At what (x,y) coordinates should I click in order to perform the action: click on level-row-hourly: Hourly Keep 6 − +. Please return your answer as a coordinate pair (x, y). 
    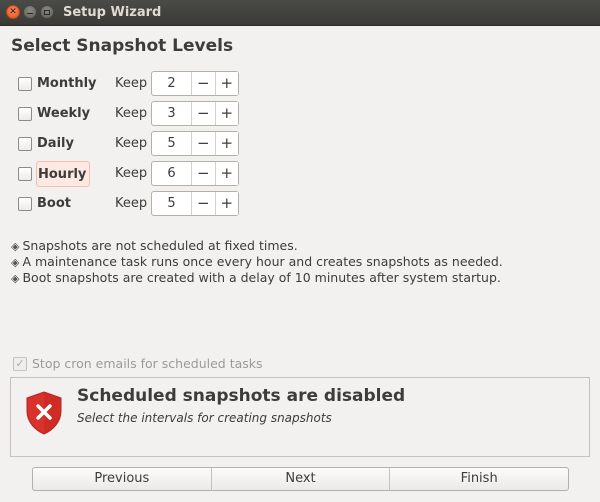
    Looking at the image, I should click on (300, 174).